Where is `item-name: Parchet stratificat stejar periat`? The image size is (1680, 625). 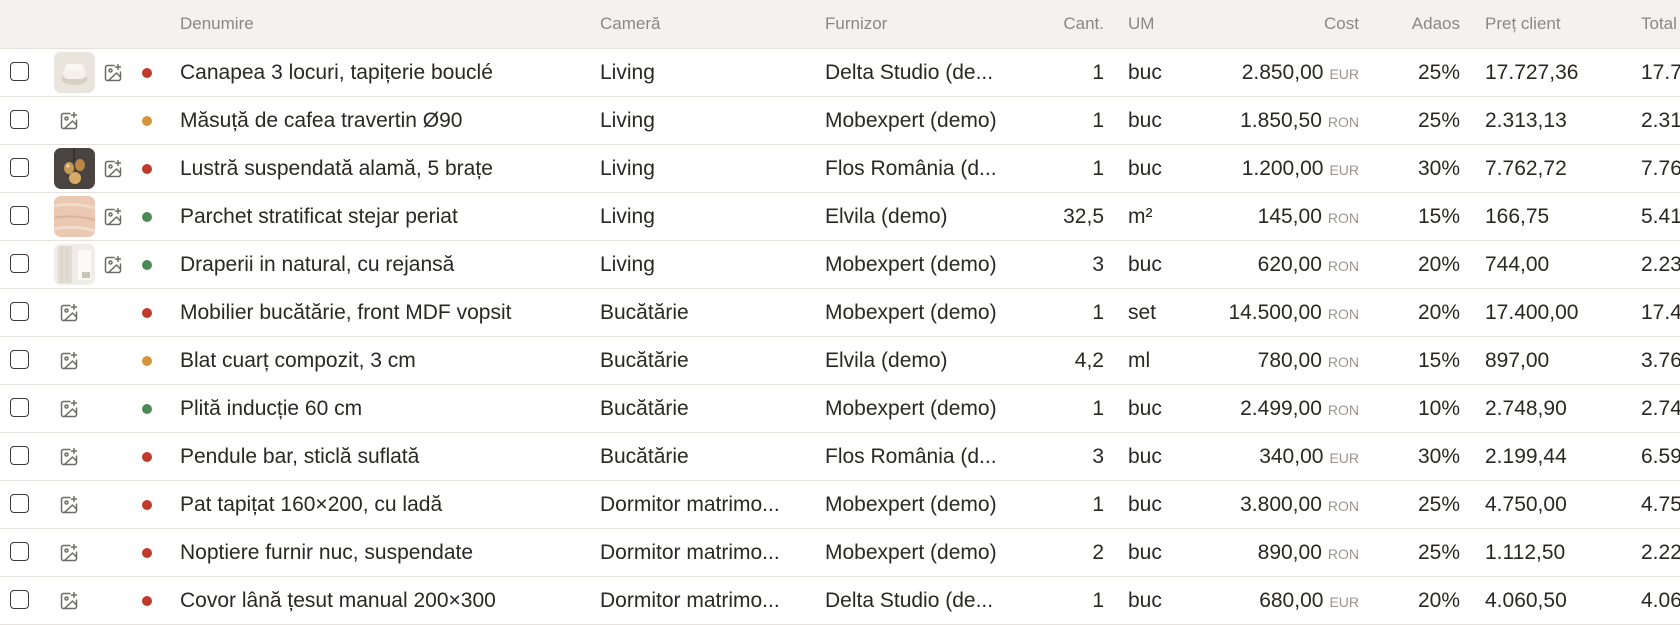
item-name: Parchet stratificat stejar periat is located at coordinates (385, 216).